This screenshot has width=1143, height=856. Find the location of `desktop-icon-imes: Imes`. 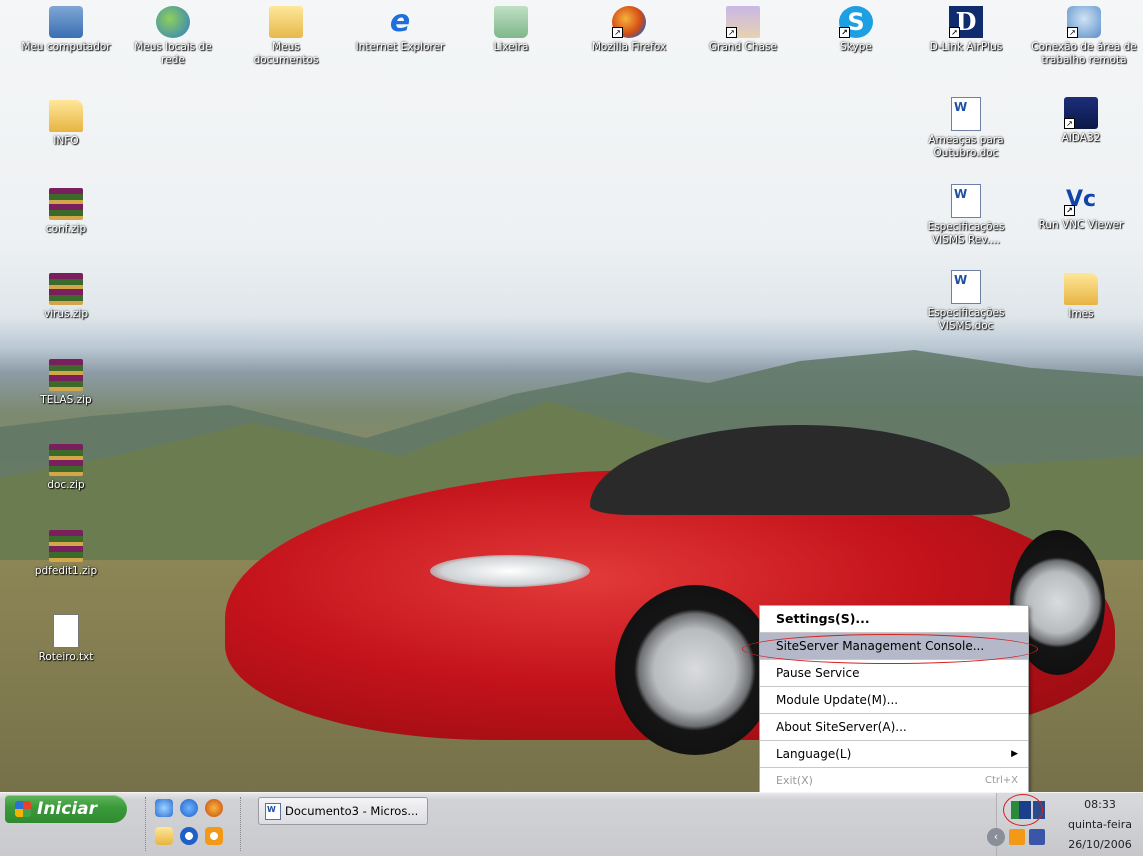

desktop-icon-imes: Imes is located at coordinates (1081, 297).